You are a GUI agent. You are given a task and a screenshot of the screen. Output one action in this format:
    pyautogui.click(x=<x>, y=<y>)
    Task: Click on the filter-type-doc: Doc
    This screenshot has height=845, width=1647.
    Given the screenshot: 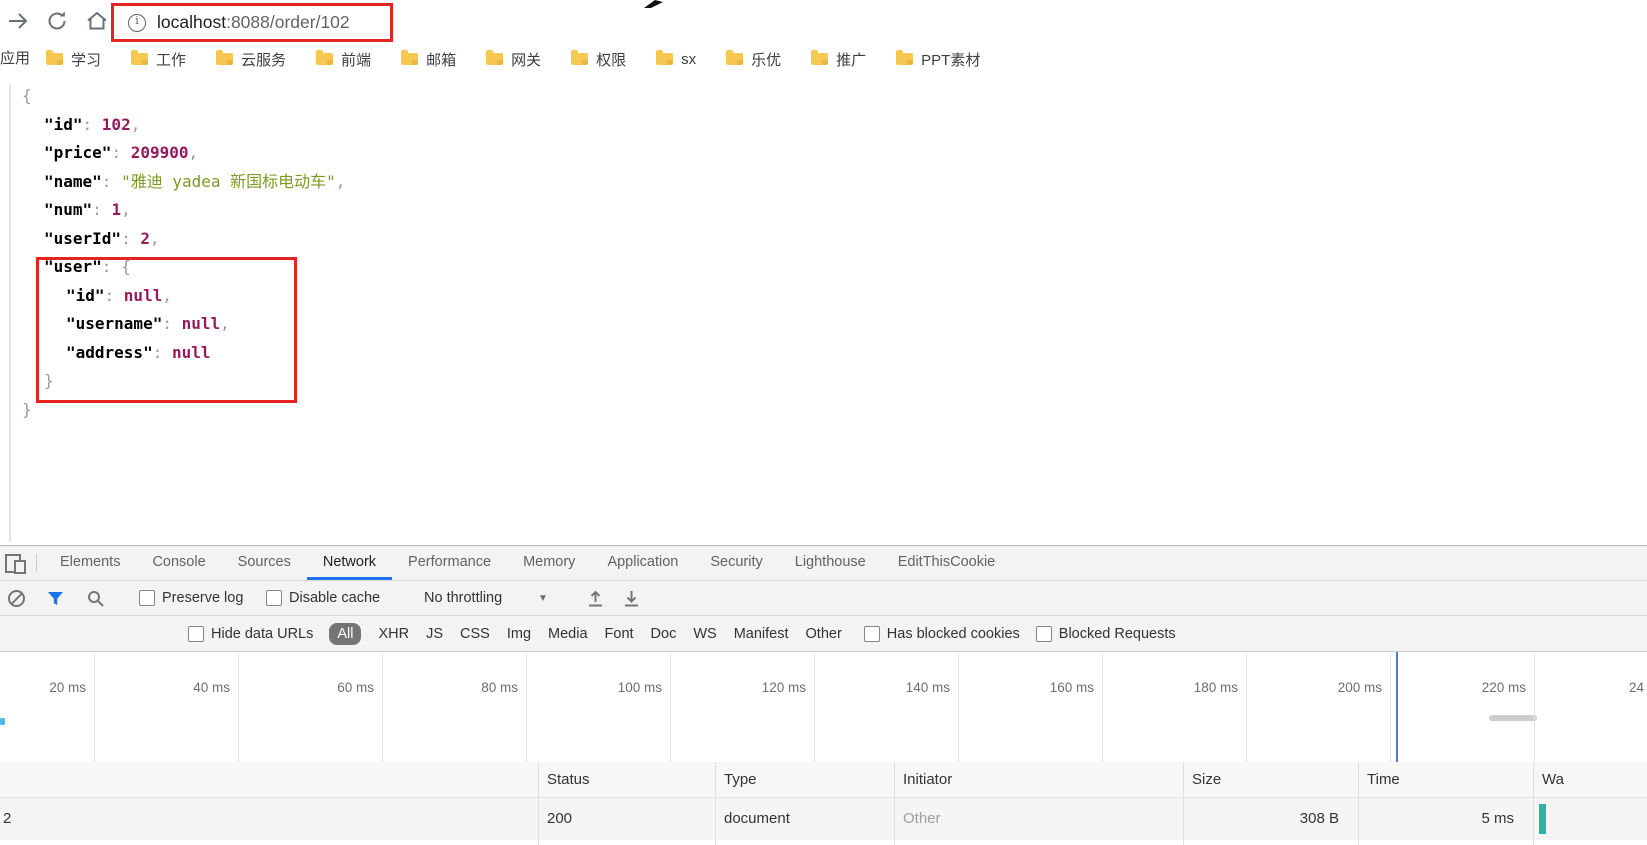 What is the action you would take?
    pyautogui.click(x=664, y=634)
    